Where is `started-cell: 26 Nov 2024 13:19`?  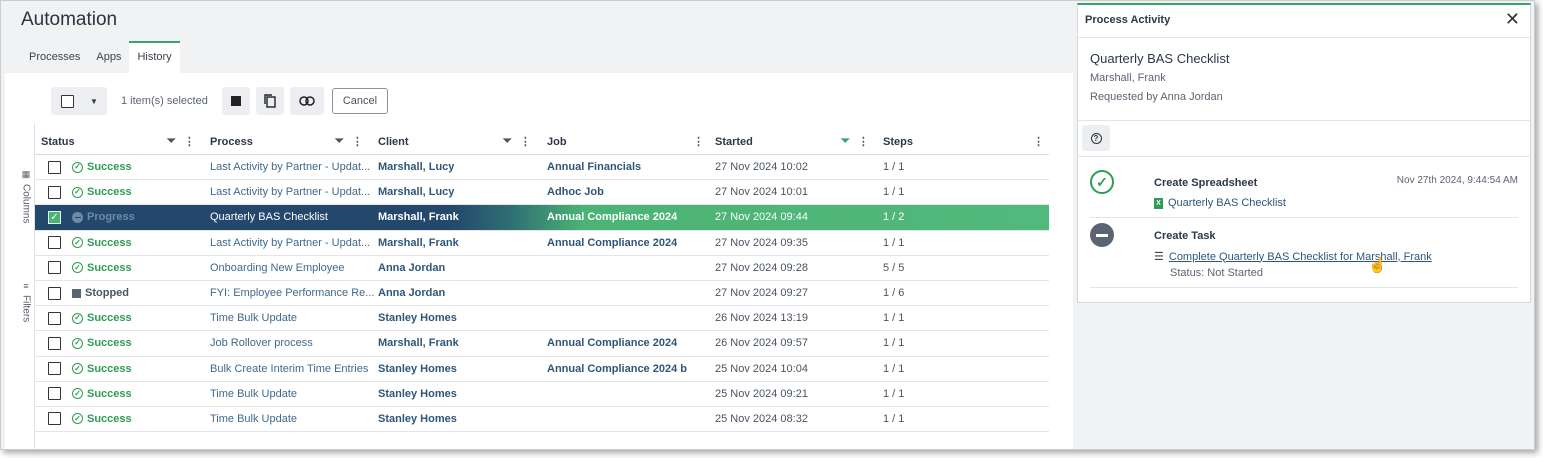
started-cell: 26 Nov 2024 13:19 is located at coordinates (761, 318).